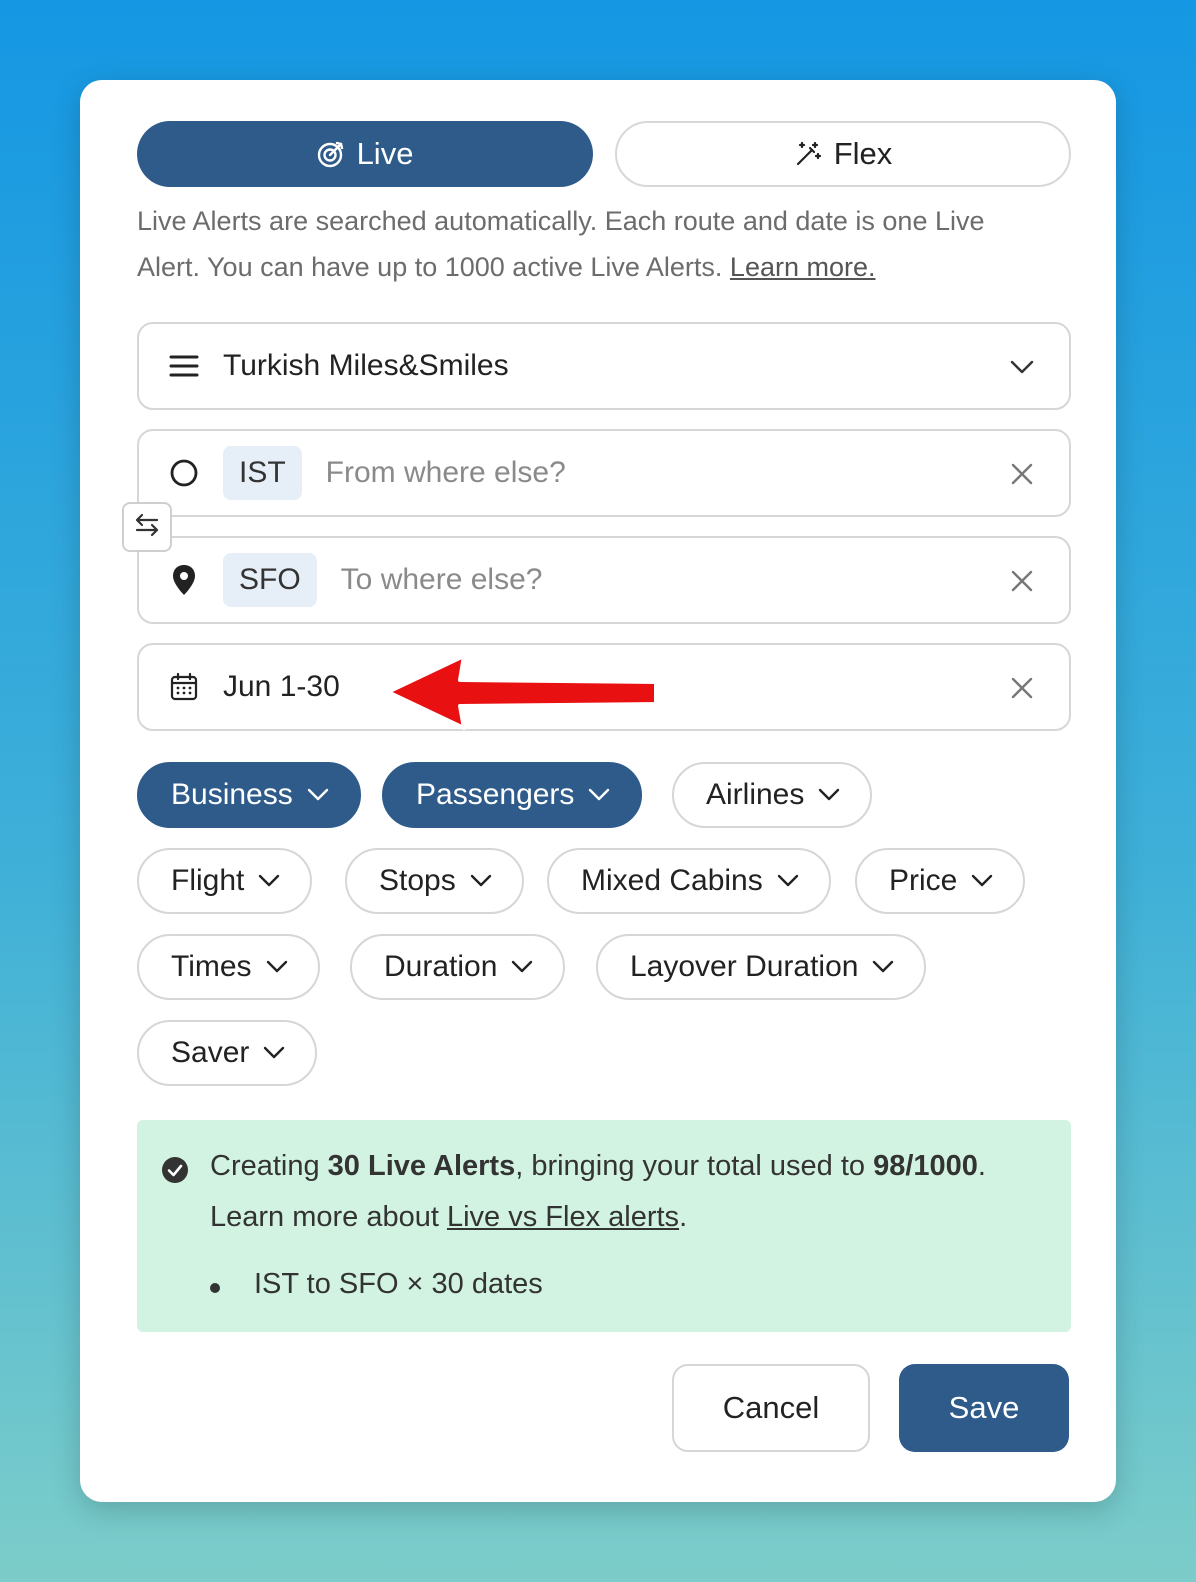 The image size is (1196, 1582). Describe the element at coordinates (863, 153) in the screenshot. I see `tab-flex-label: Flex` at that location.